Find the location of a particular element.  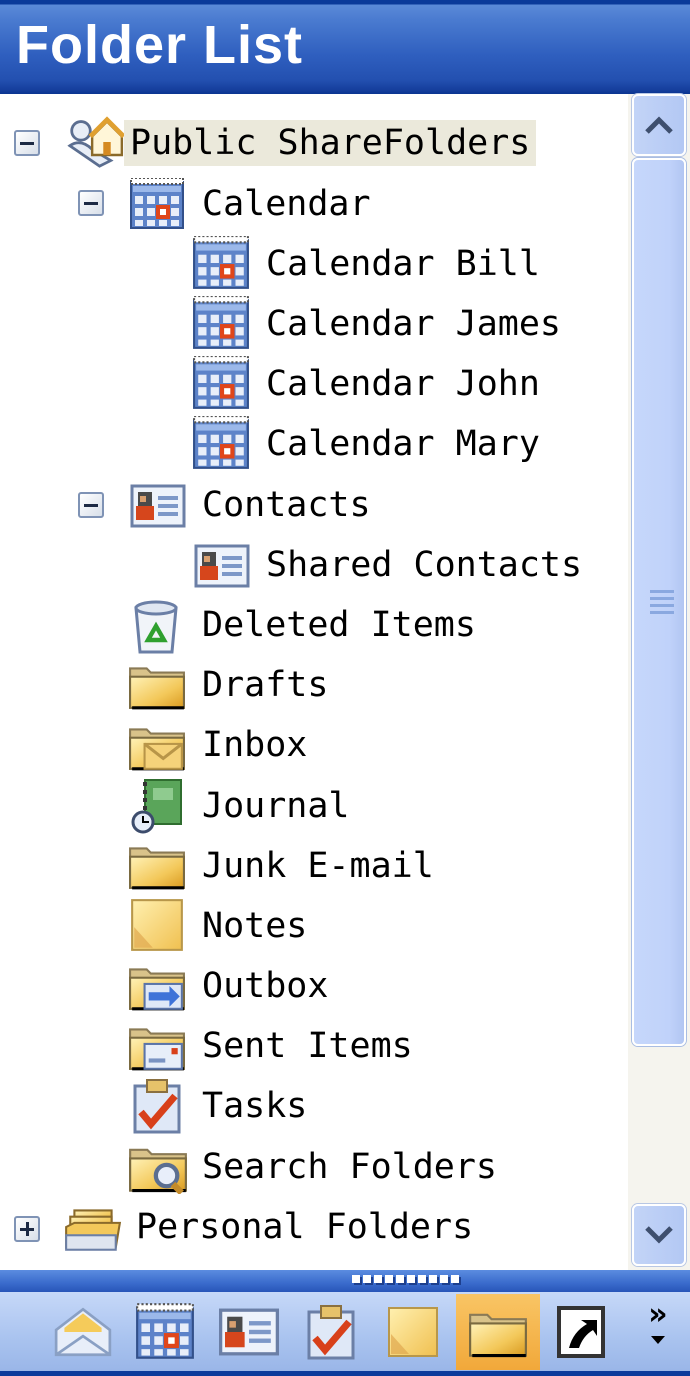

configure-buttons-button: » is located at coordinates (658, 1332).